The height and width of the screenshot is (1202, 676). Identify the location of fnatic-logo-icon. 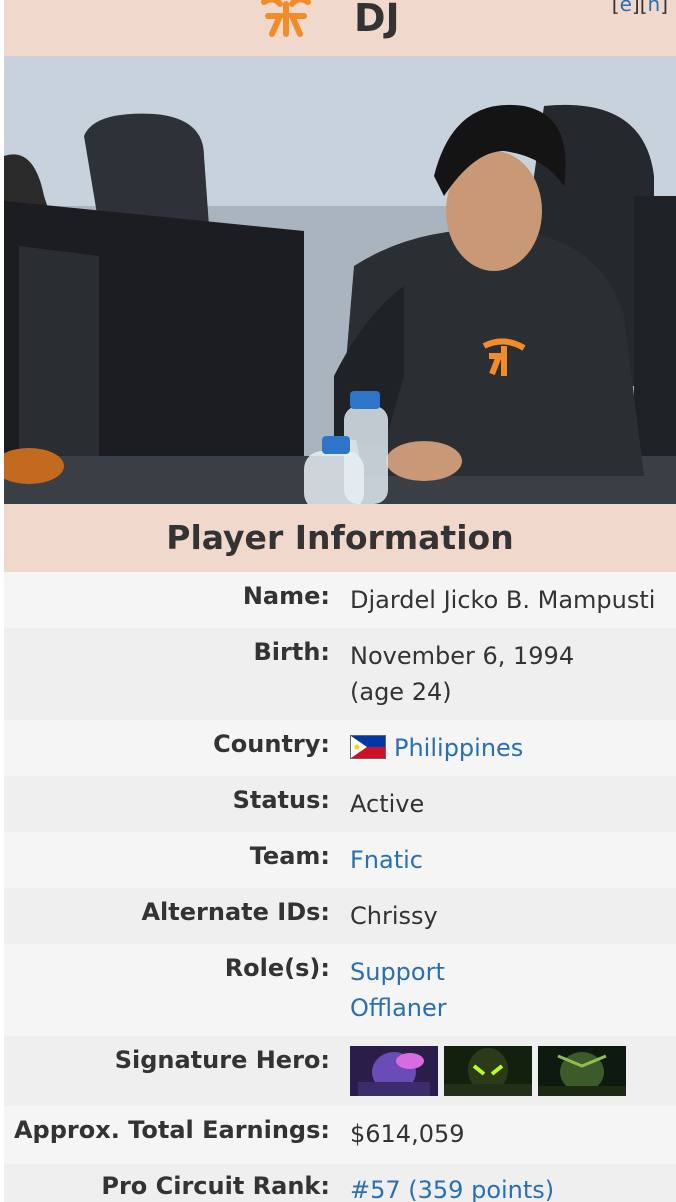
(286, 18).